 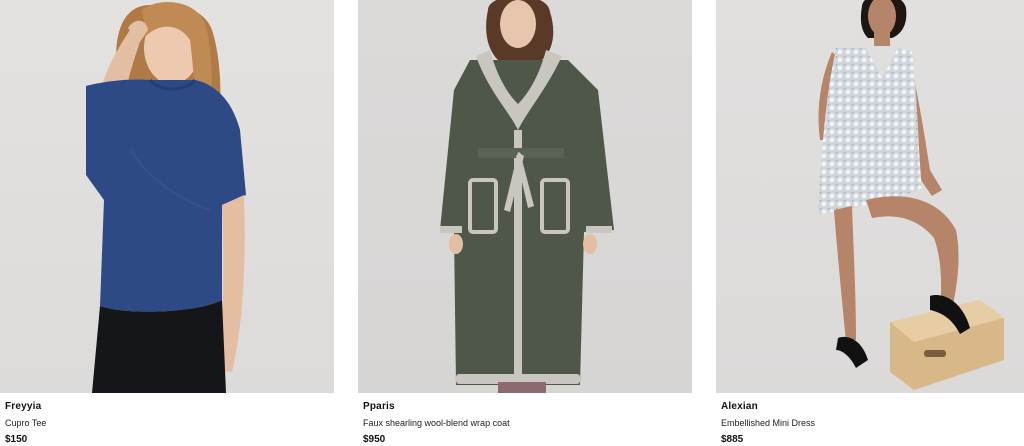 I want to click on product-name: Pparis, so click(x=527, y=407).